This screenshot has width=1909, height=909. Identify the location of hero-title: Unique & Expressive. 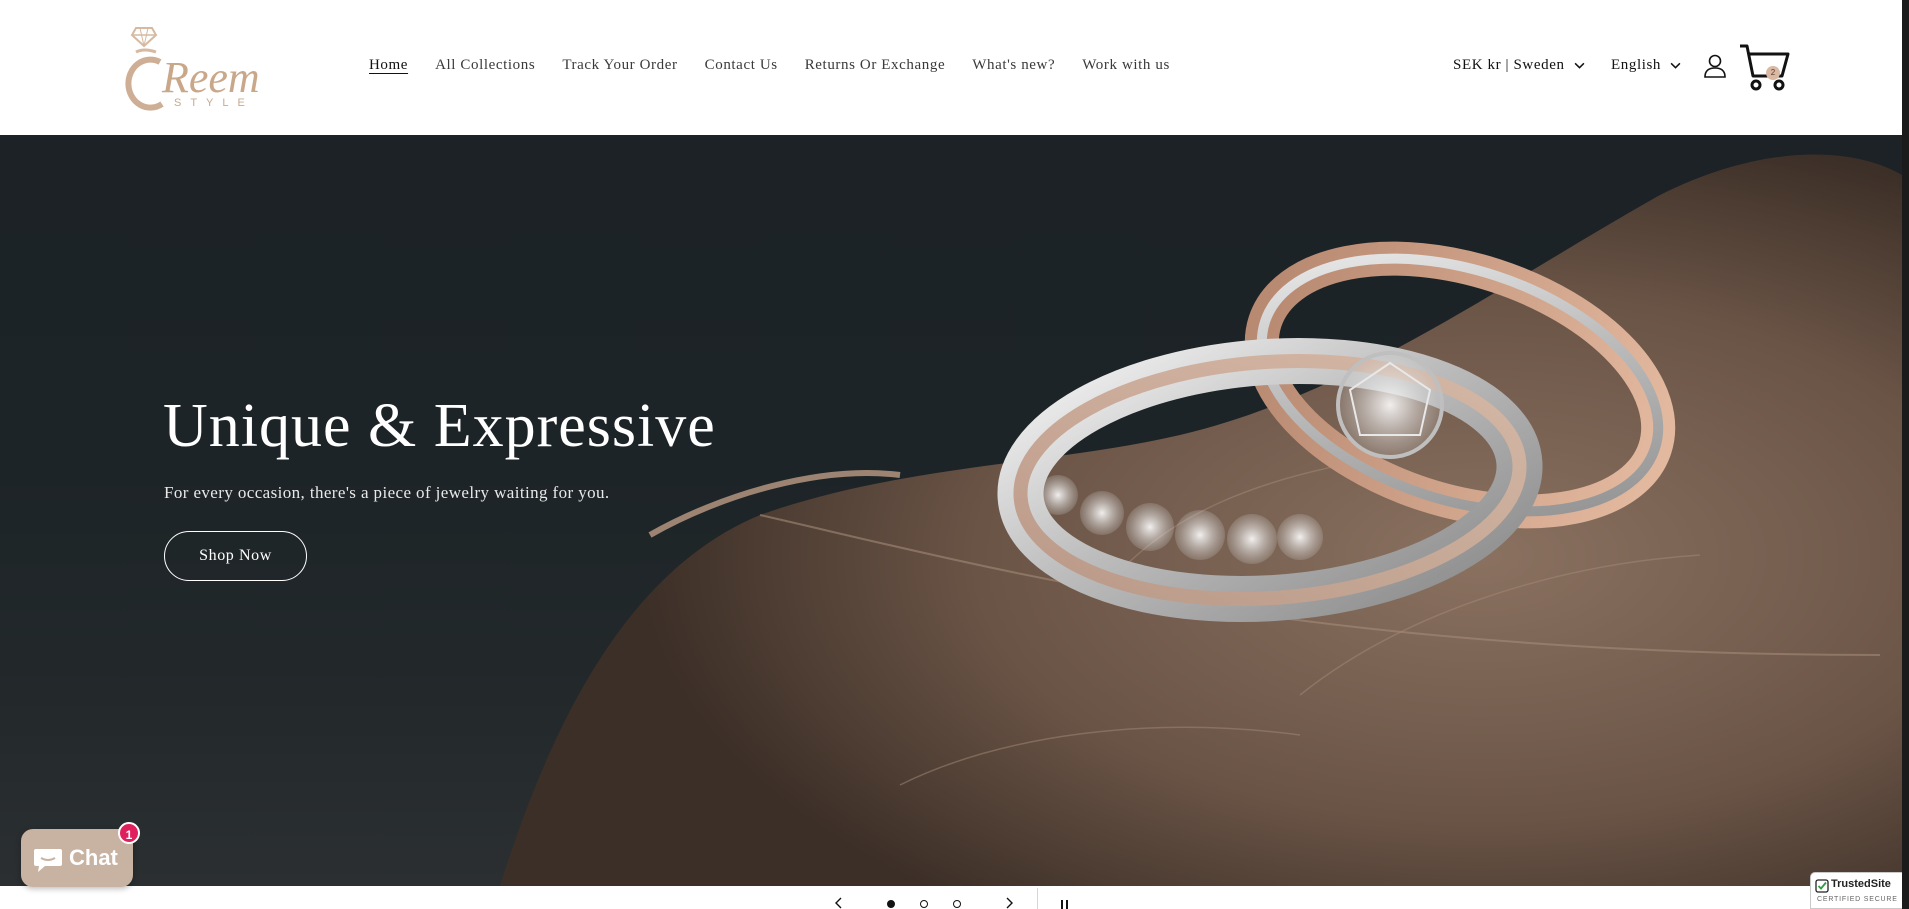
(439, 426).